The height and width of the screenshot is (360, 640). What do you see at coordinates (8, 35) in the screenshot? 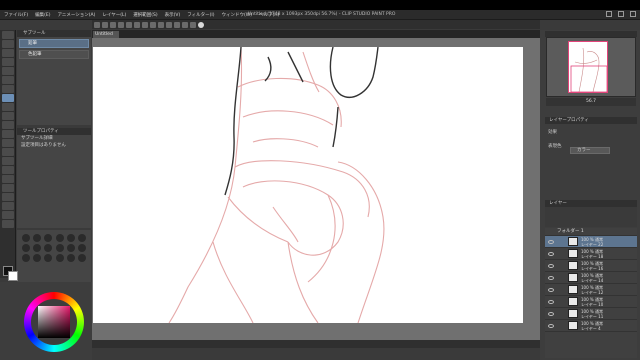
I see `zoom-tool-icon` at bounding box center [8, 35].